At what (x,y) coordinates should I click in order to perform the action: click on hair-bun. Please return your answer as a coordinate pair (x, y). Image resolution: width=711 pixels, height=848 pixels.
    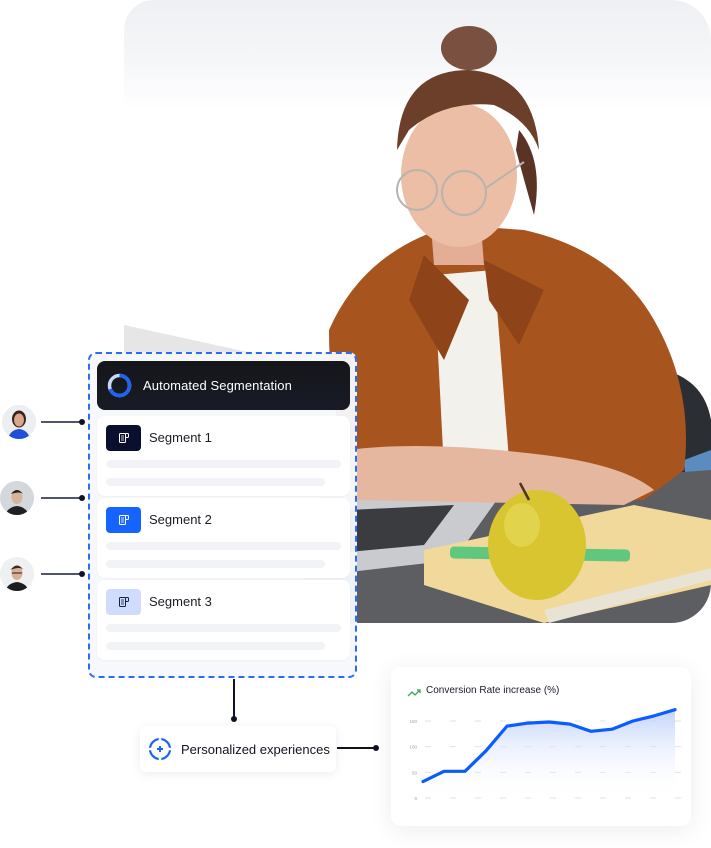
    Looking at the image, I should click on (469, 48).